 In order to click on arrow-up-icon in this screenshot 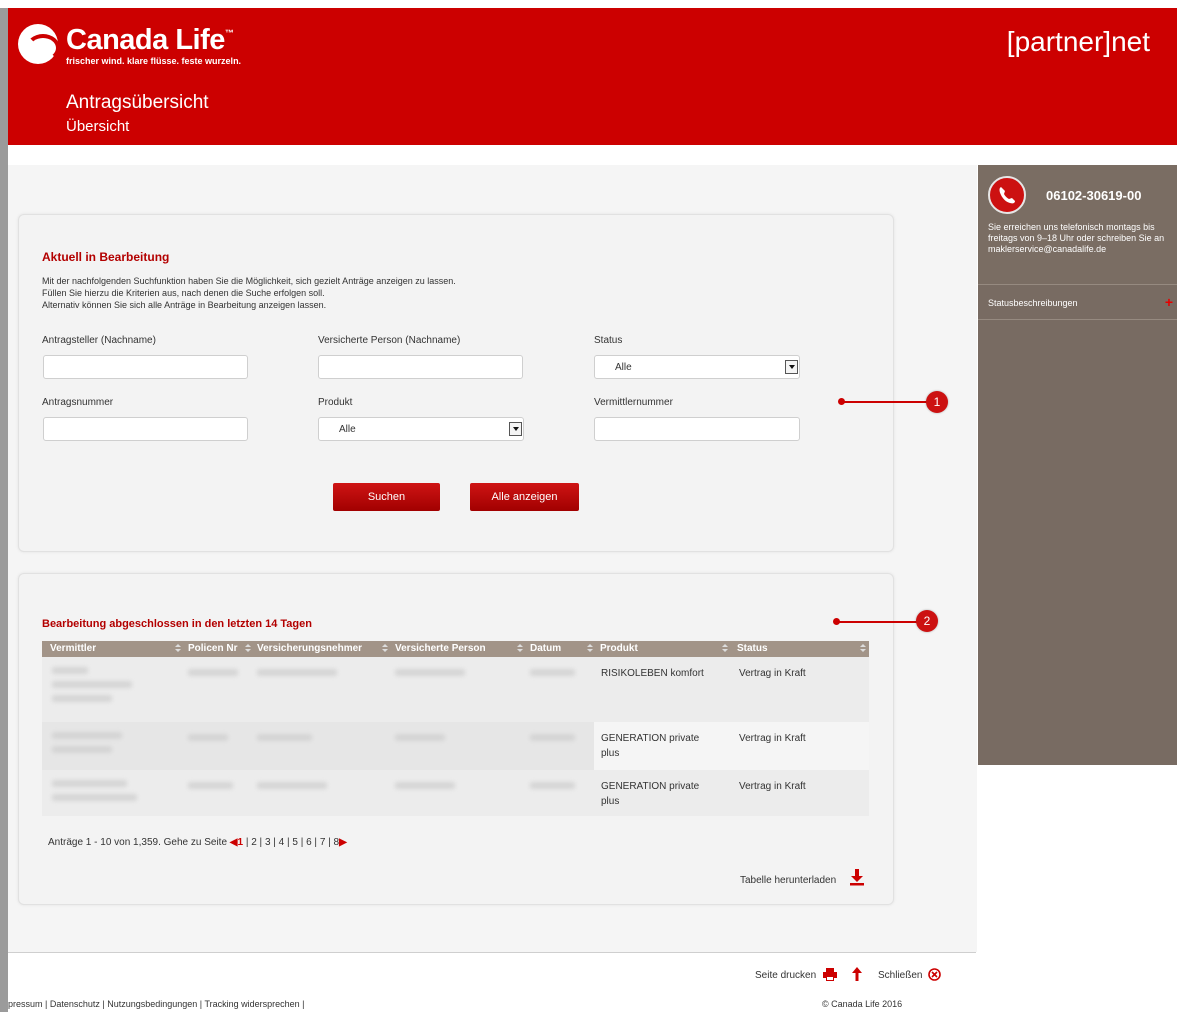, I will do `click(857, 974)`.